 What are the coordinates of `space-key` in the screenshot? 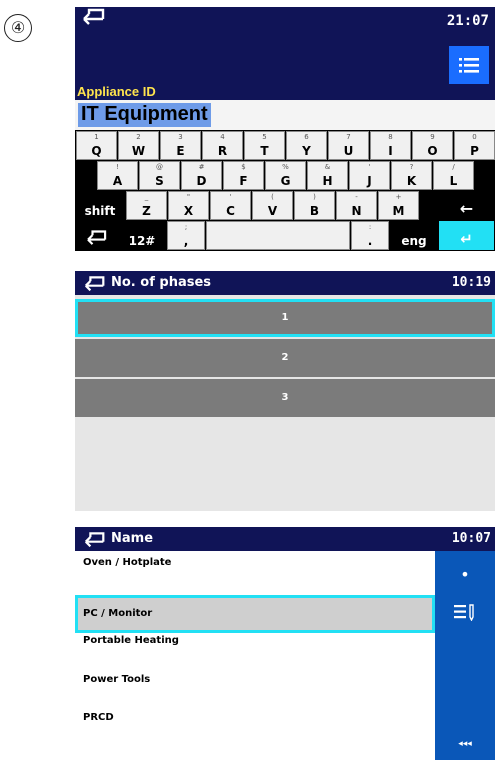 It's located at (278, 235).